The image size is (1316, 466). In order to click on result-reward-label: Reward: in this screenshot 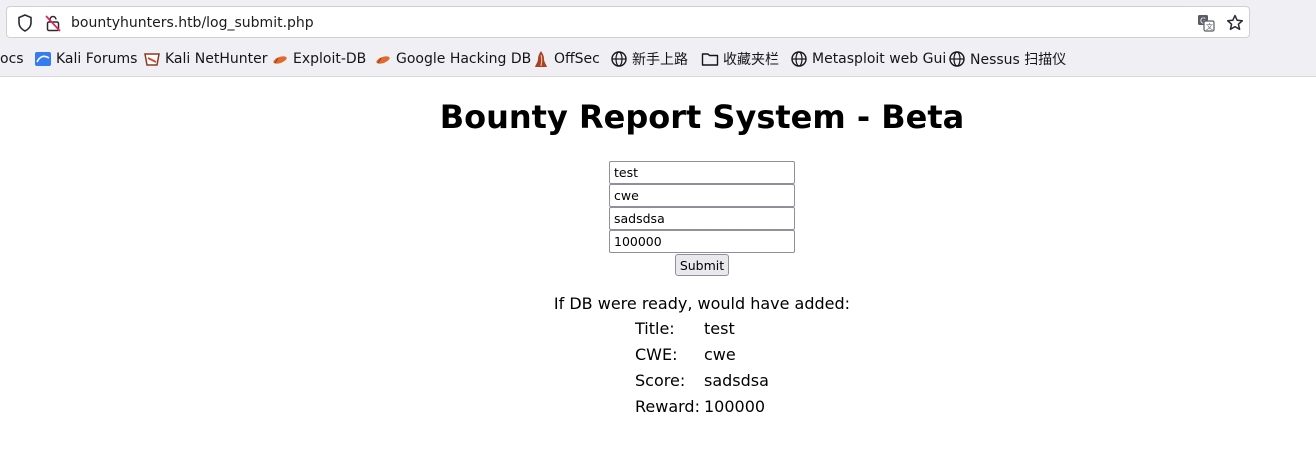, I will do `click(667, 406)`.